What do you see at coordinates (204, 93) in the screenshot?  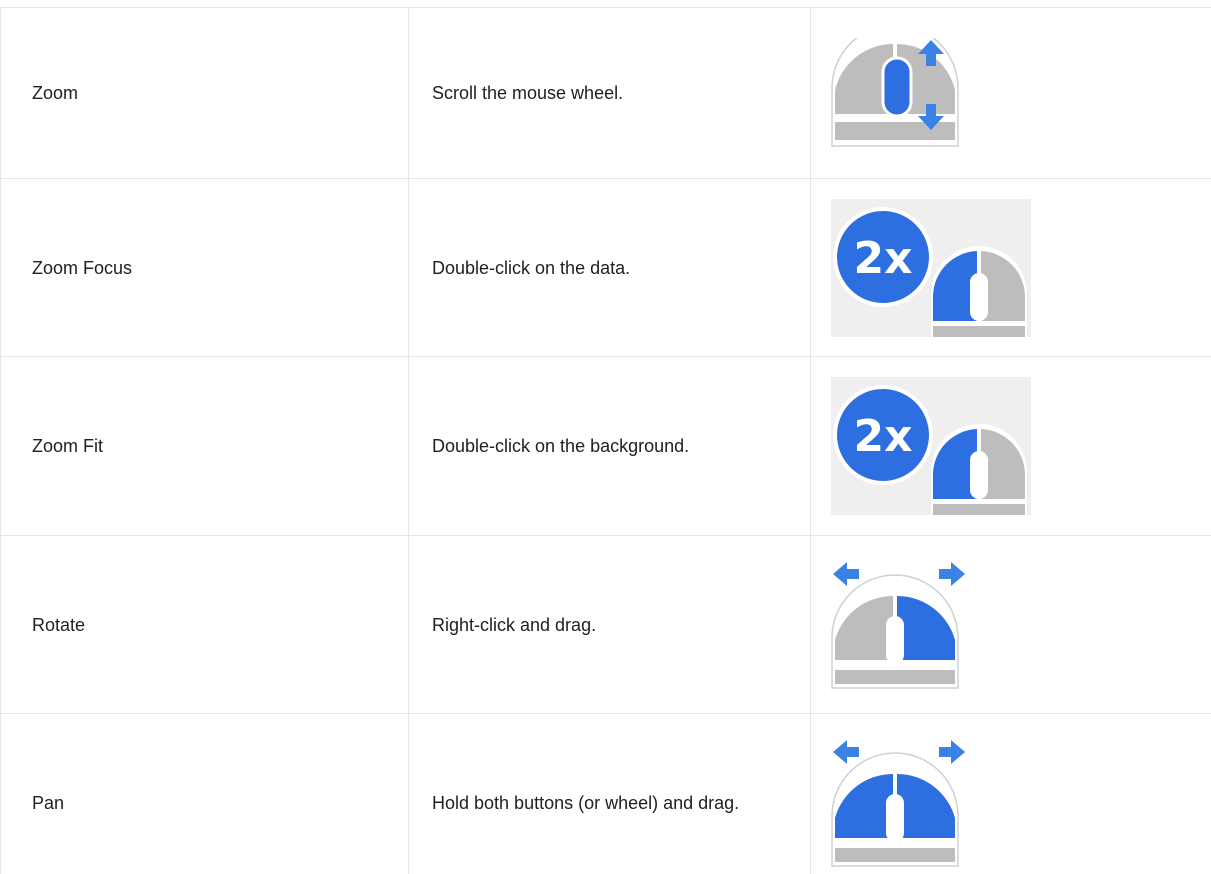 I see `action-label: Zoom` at bounding box center [204, 93].